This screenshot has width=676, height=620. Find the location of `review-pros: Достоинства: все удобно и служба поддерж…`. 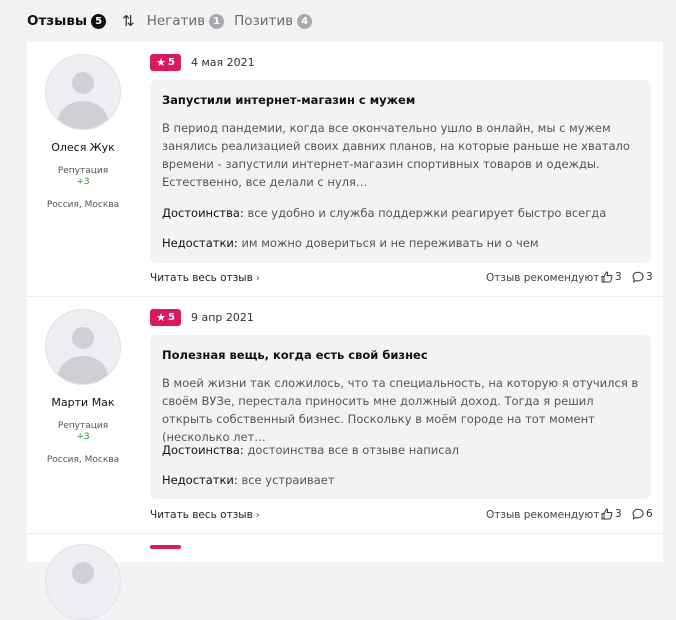

review-pros: Достоинства: все удобно и служба поддерж… is located at coordinates (384, 213).